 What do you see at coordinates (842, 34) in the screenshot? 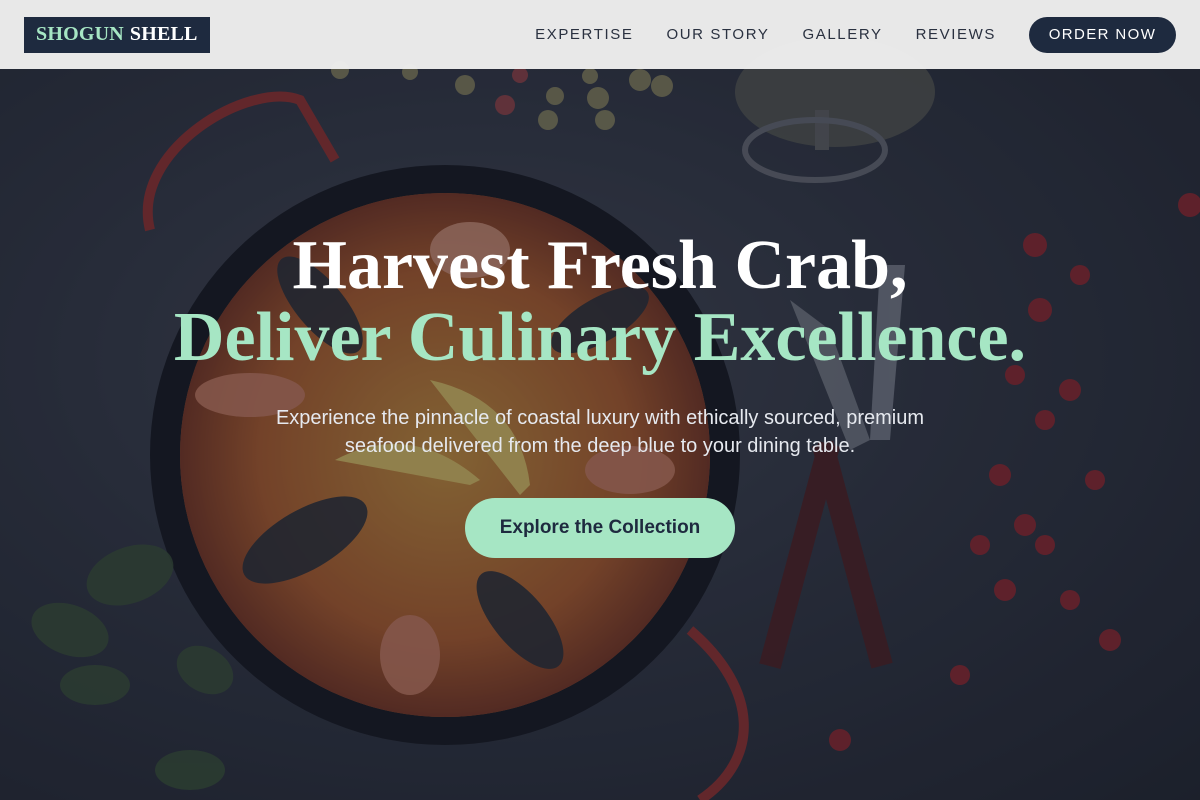
I see `nav-link-gallery: GALLERY` at bounding box center [842, 34].